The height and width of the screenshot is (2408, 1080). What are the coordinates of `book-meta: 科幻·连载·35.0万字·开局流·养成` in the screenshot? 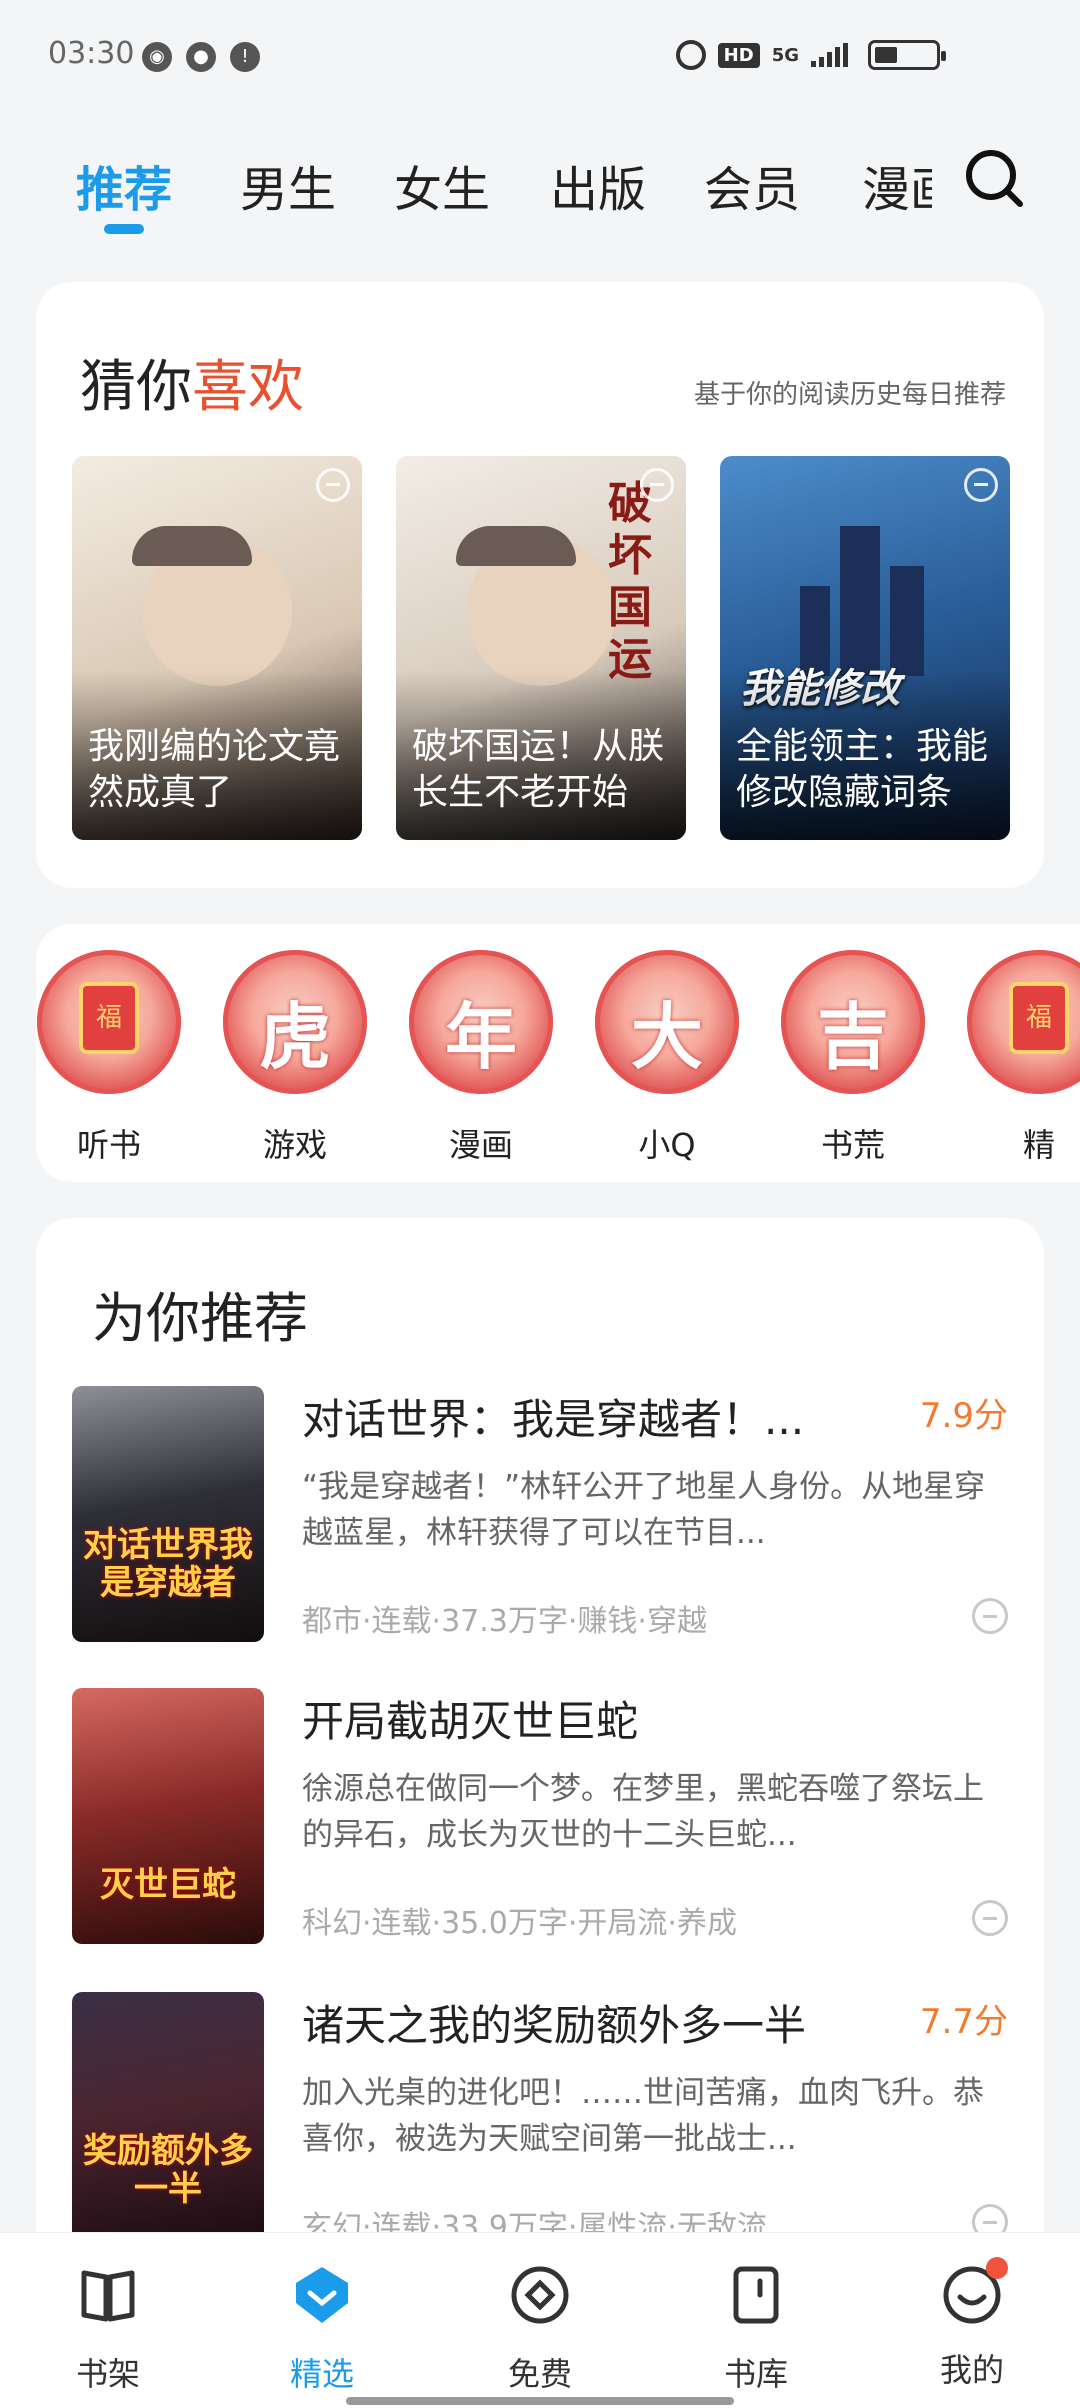 It's located at (519, 1923).